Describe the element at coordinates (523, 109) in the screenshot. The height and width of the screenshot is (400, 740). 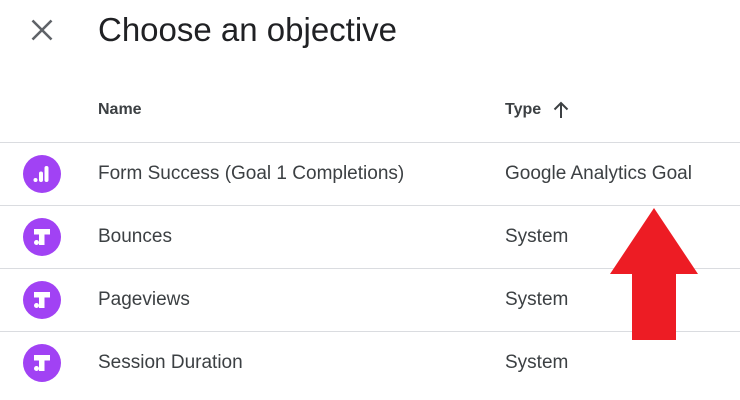
I see `column-header-type-label: Type` at that location.